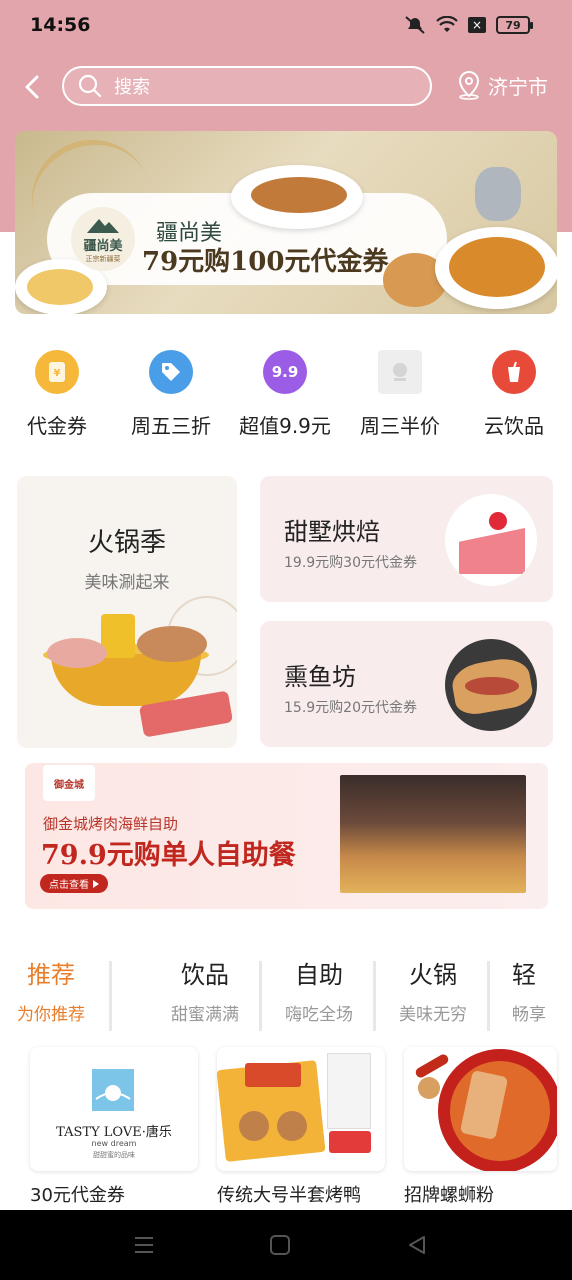 The width and height of the screenshot is (572, 1280). I want to click on city-selector: 济宁市, so click(502, 85).